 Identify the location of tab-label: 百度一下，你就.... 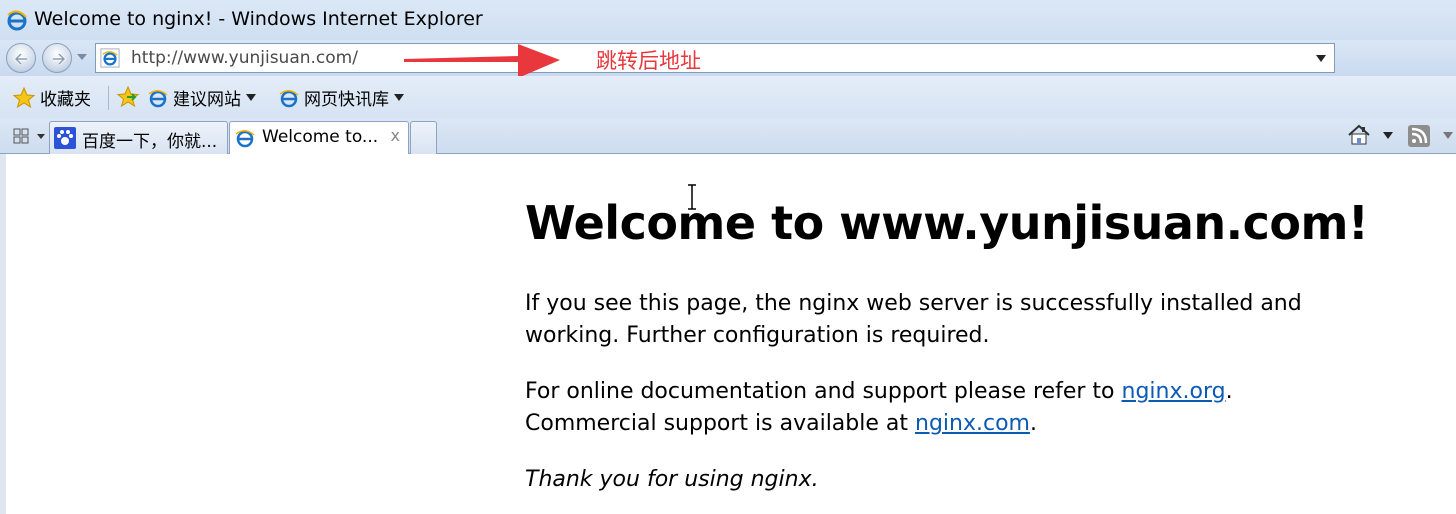
(150, 142).